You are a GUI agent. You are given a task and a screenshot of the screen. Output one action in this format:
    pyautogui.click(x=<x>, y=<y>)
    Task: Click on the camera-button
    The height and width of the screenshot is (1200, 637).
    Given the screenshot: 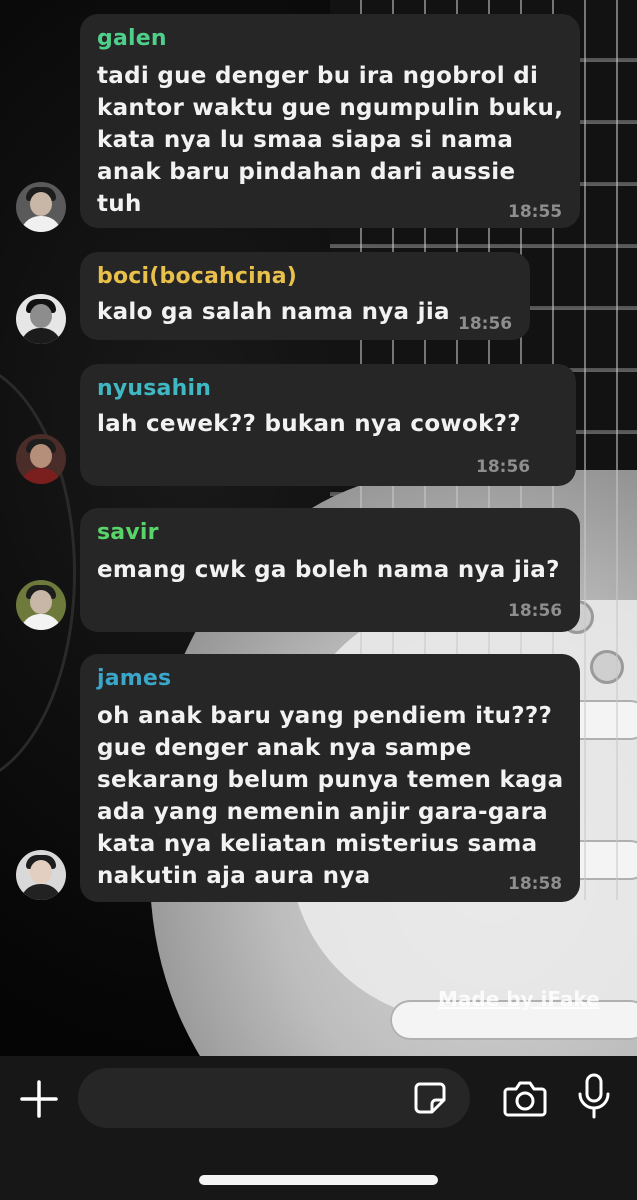 What is the action you would take?
    pyautogui.click(x=525, y=1098)
    